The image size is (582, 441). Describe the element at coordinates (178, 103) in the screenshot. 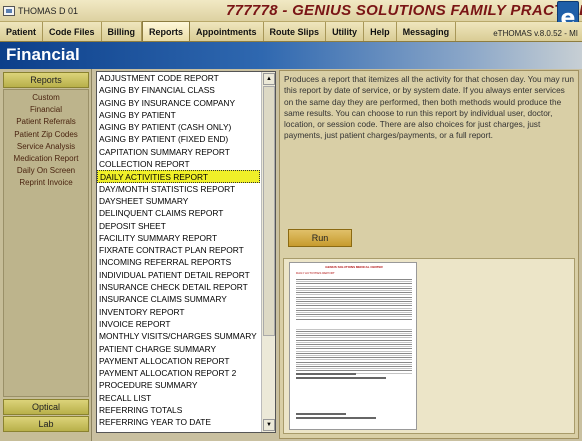

I see `report-item: AGING BY INSURANCE COMPANY` at that location.